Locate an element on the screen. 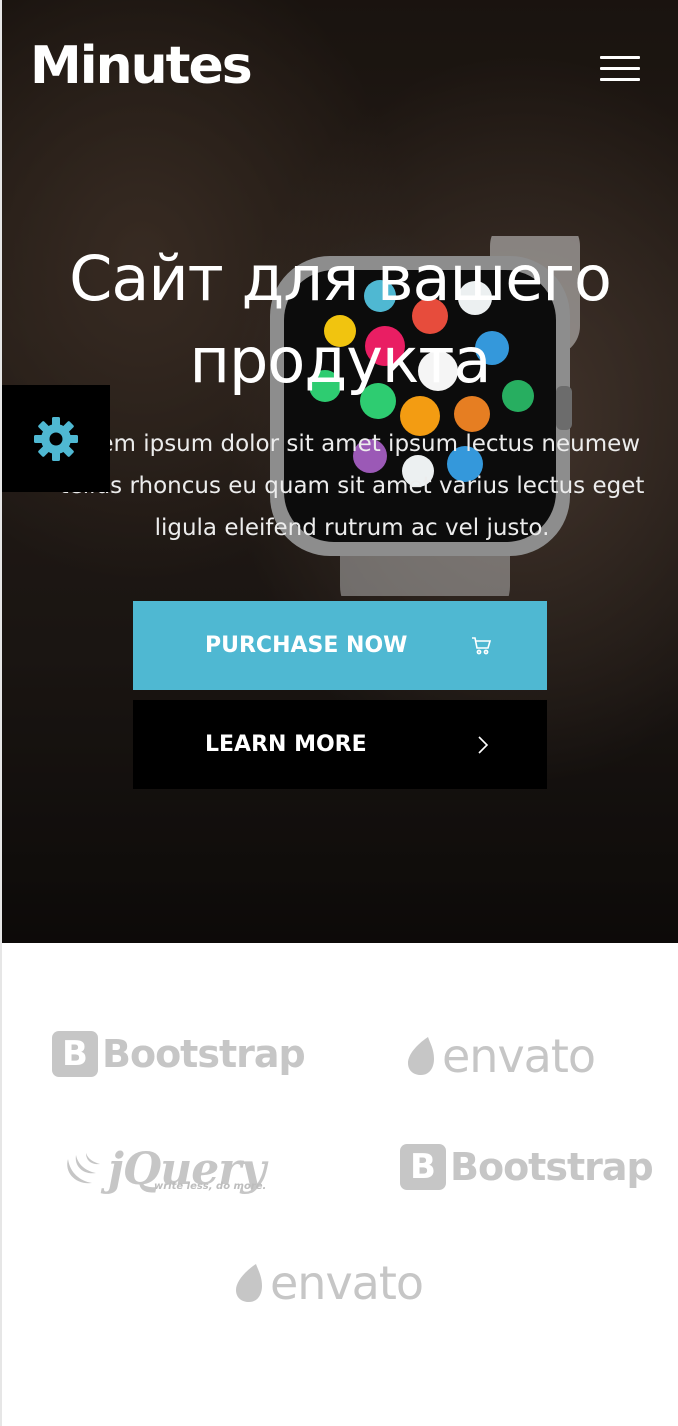 The width and height of the screenshot is (678, 1426). learn-more-label: LEARN MORE is located at coordinates (286, 744).